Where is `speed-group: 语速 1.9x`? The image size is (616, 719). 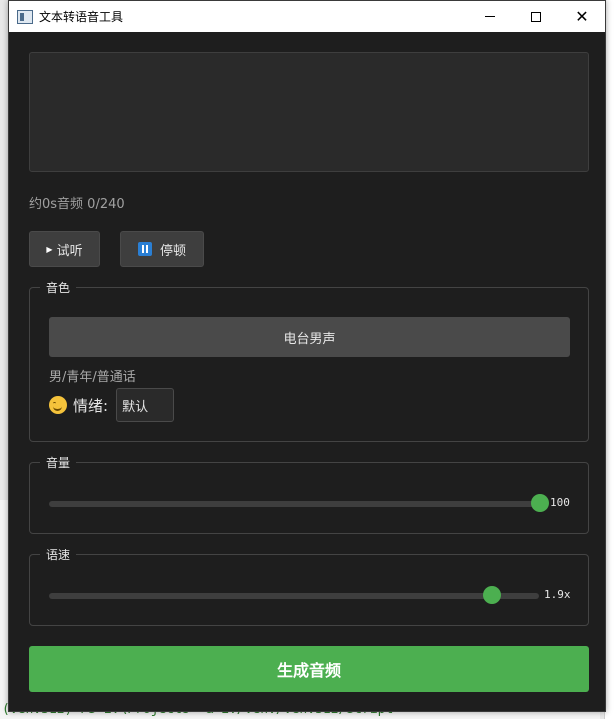 speed-group: 语速 1.9x is located at coordinates (309, 586).